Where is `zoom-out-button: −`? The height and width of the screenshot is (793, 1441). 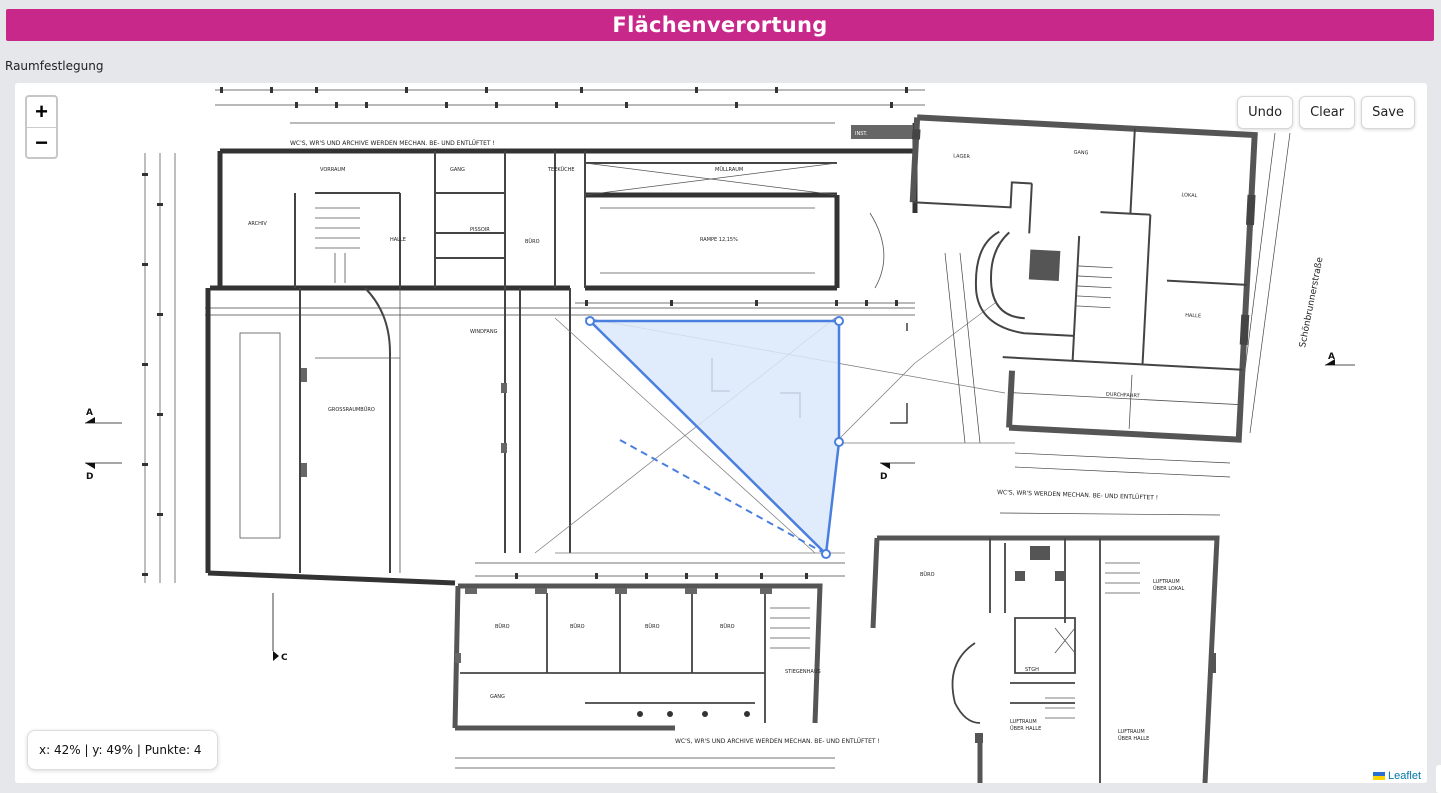
zoom-out-button: − is located at coordinates (41, 142).